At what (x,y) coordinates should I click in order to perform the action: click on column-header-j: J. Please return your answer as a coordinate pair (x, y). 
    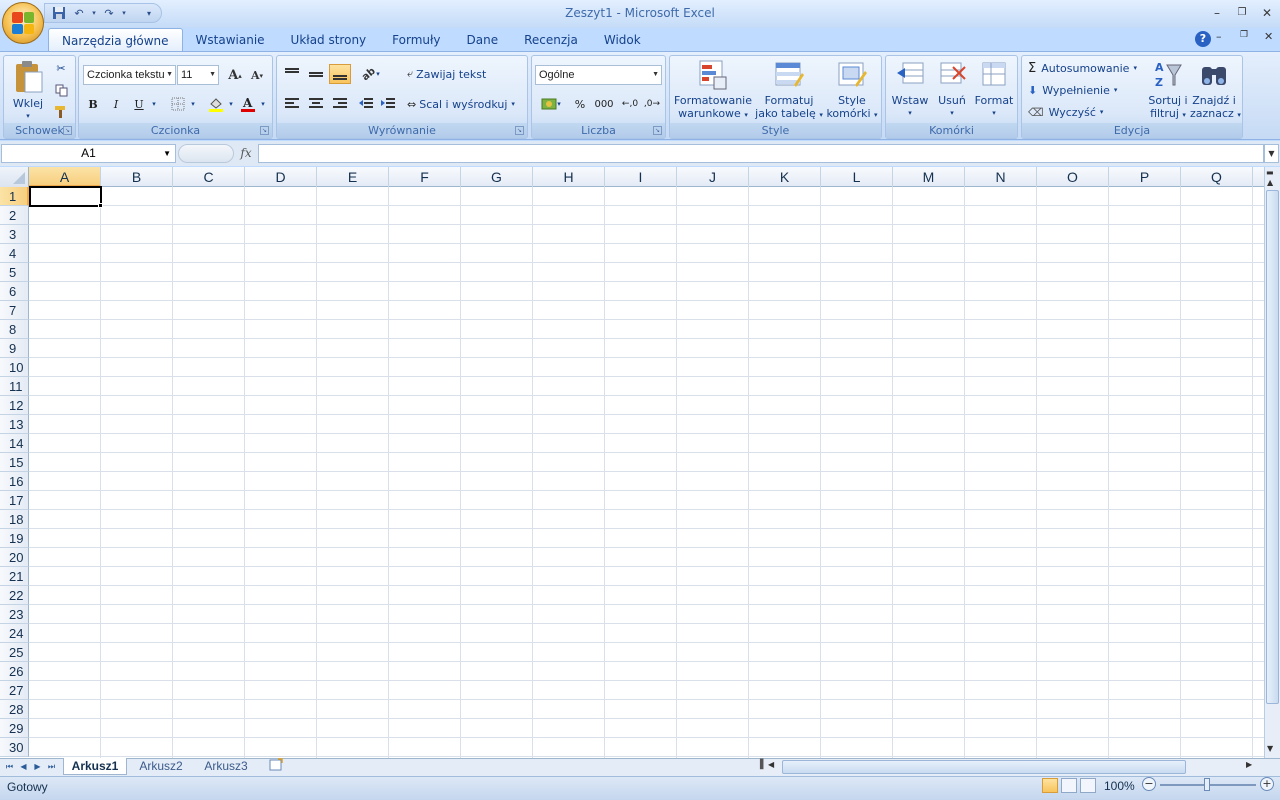
    Looking at the image, I should click on (713, 177).